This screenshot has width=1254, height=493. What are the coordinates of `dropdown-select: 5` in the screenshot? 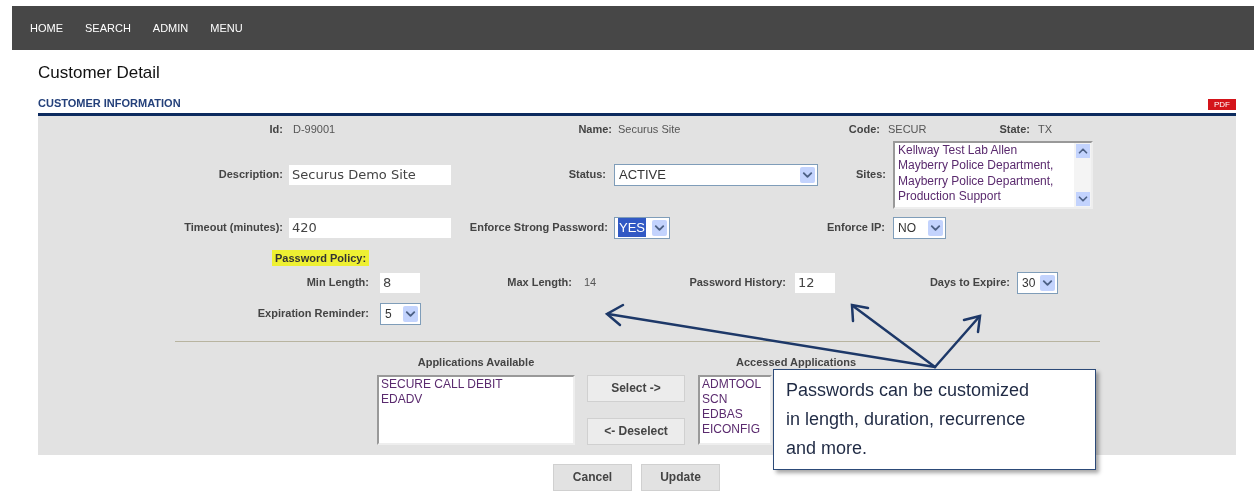 It's located at (400, 313).